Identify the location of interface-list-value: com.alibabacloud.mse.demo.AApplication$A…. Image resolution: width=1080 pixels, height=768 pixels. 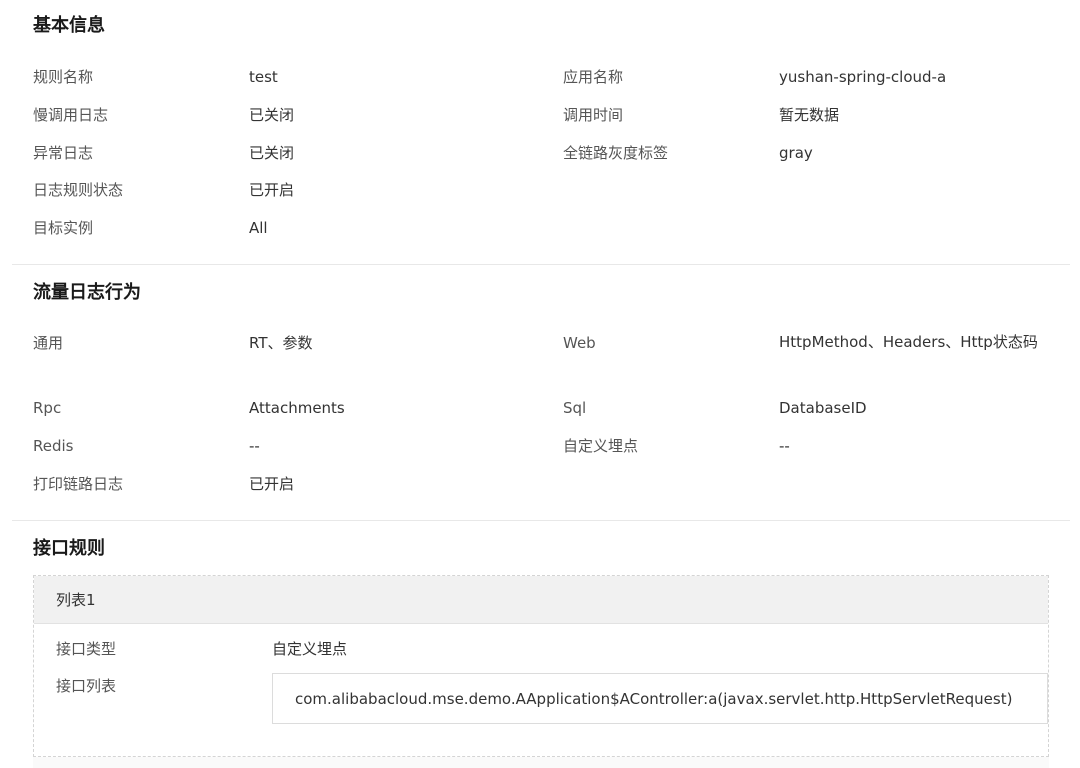
(654, 699).